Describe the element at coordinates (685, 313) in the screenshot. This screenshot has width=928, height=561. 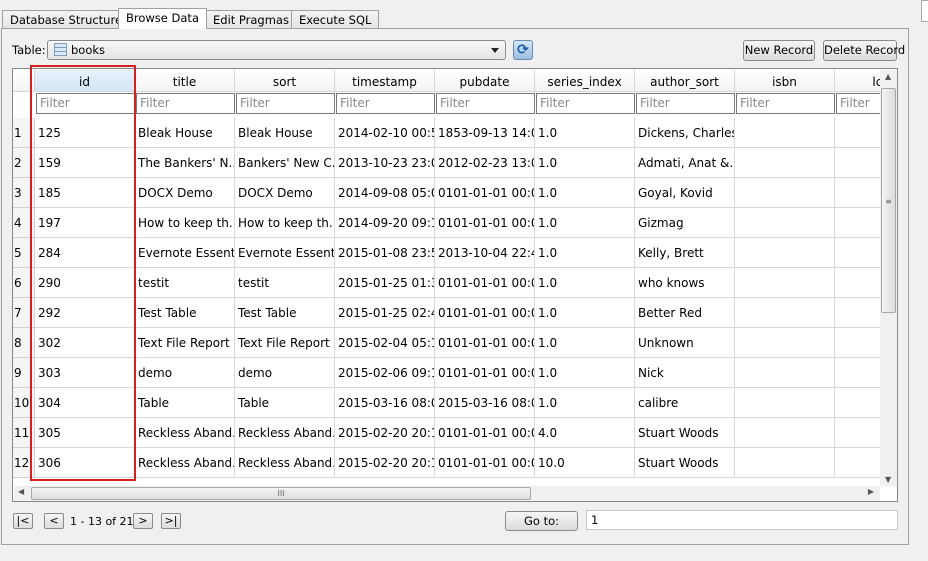
I see `table-cell: Better Red` at that location.